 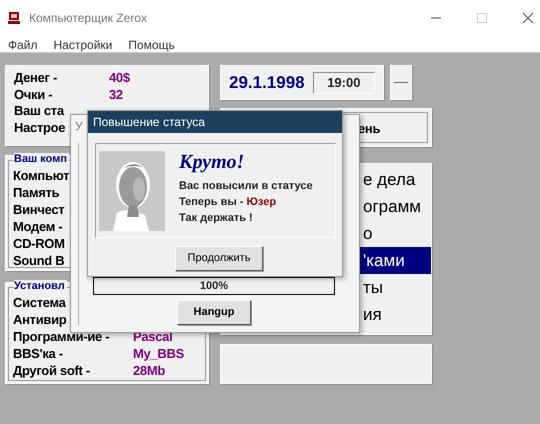 I want to click on software-line: Антивир, so click(x=39, y=319).